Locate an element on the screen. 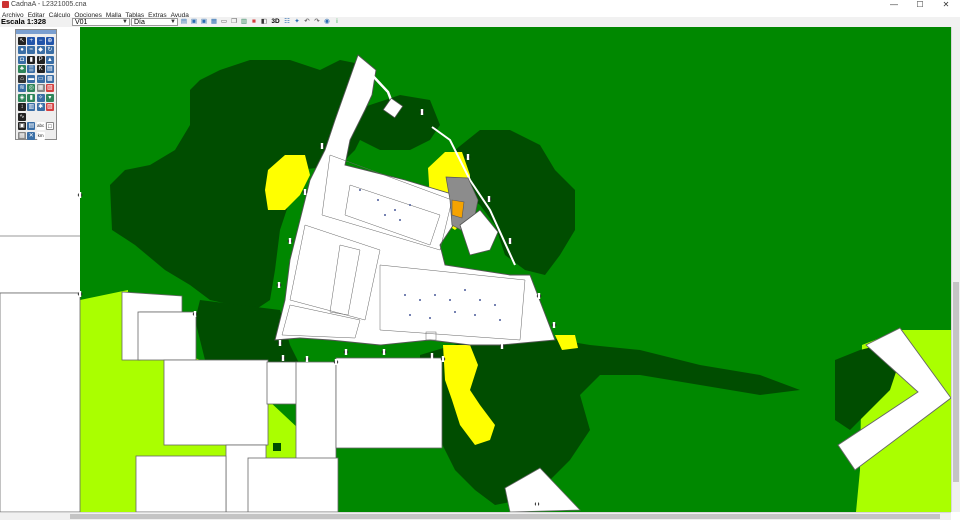 The height and width of the screenshot is (520, 960). k-icon: K is located at coordinates (40, 69).